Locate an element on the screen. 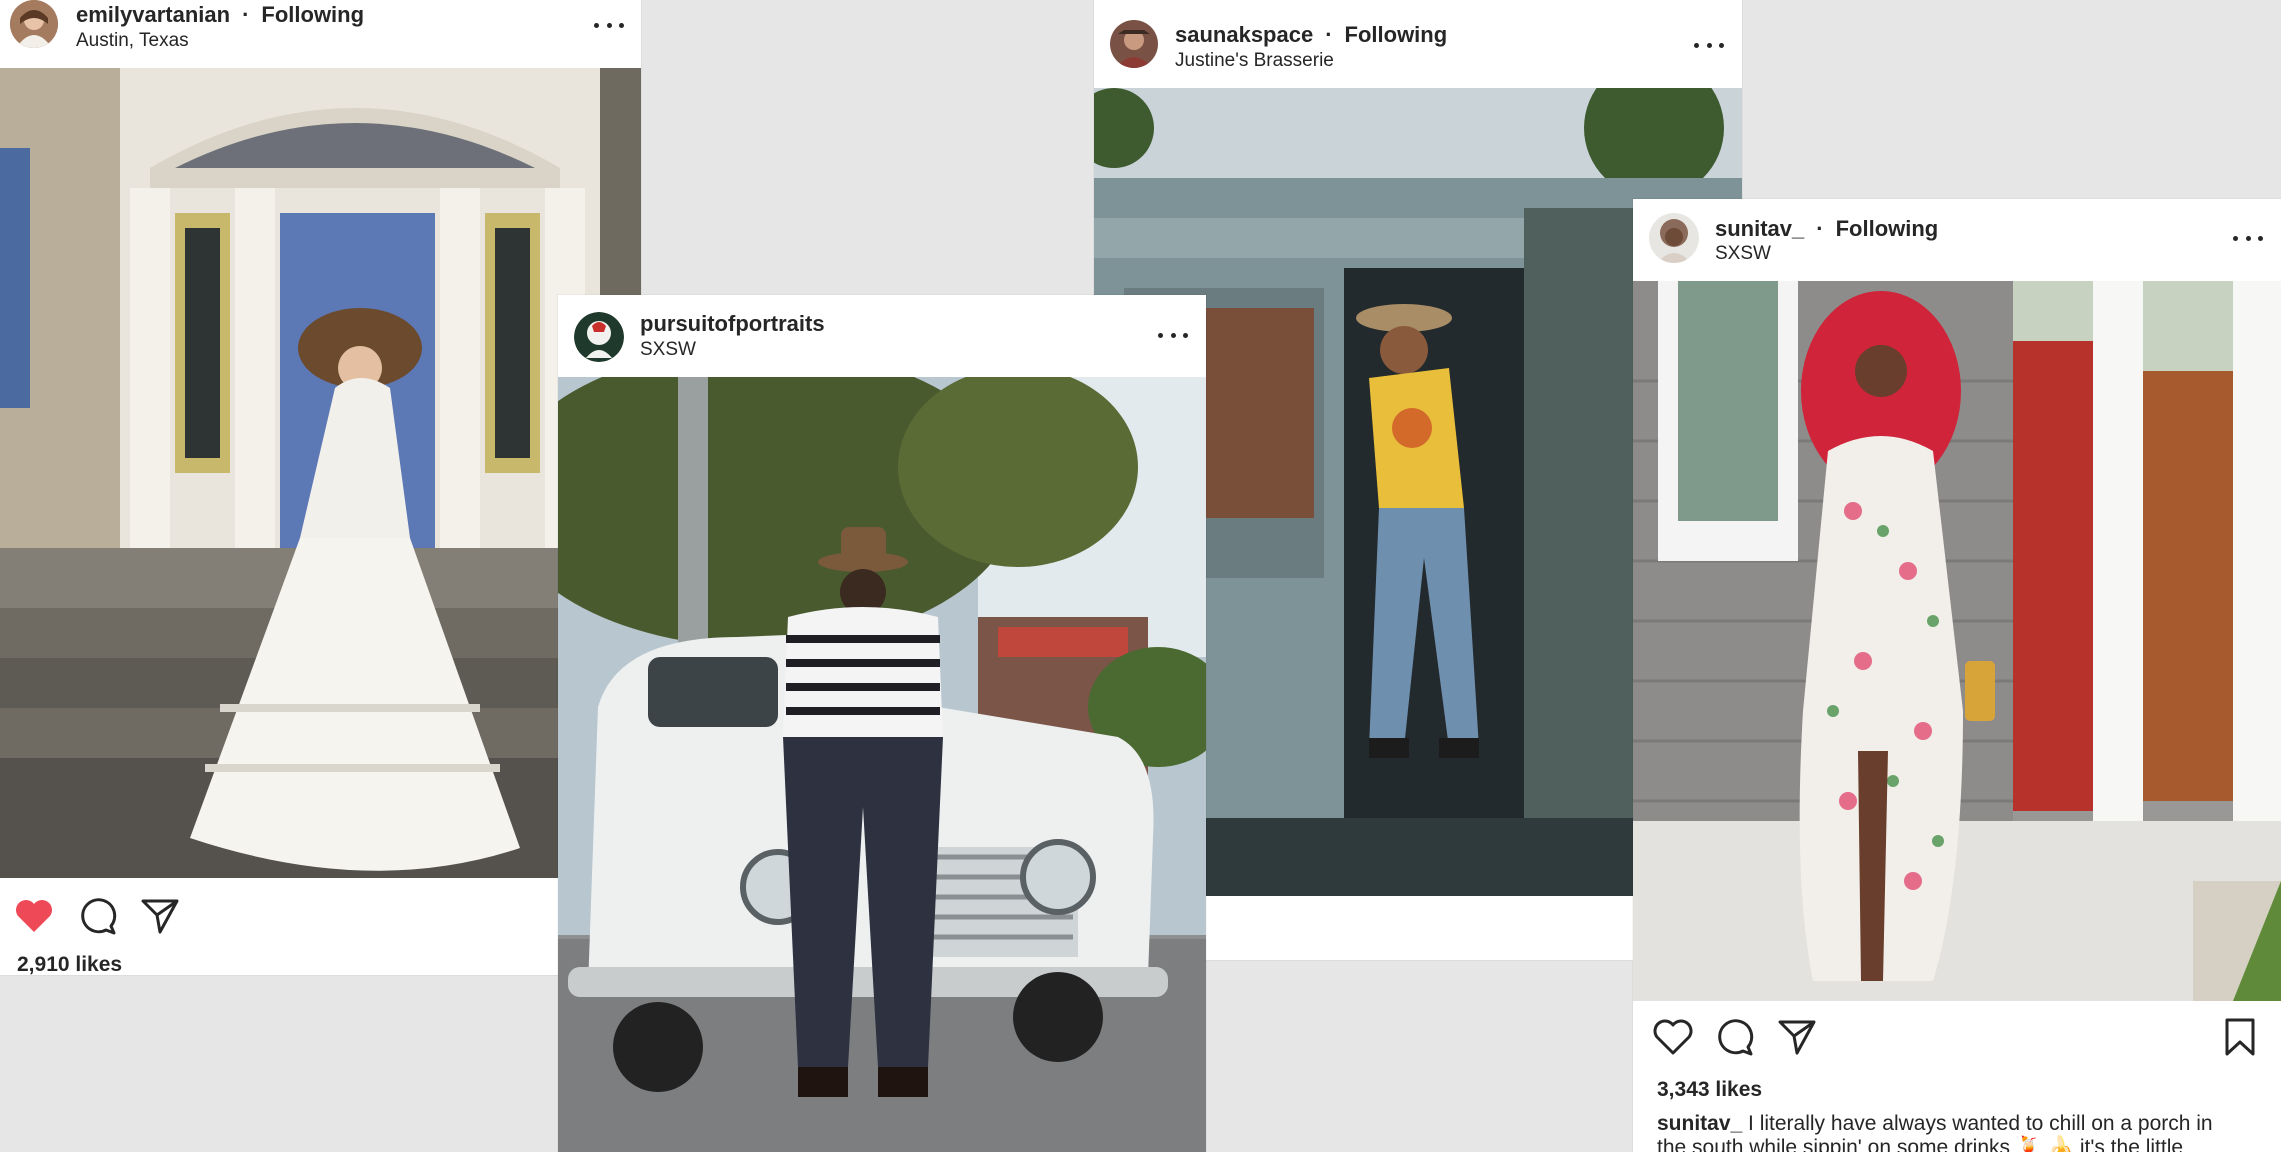 The width and height of the screenshot is (2281, 1152). post-header: emilyvartanian · Following Austin, Texas is located at coordinates (320, 34).